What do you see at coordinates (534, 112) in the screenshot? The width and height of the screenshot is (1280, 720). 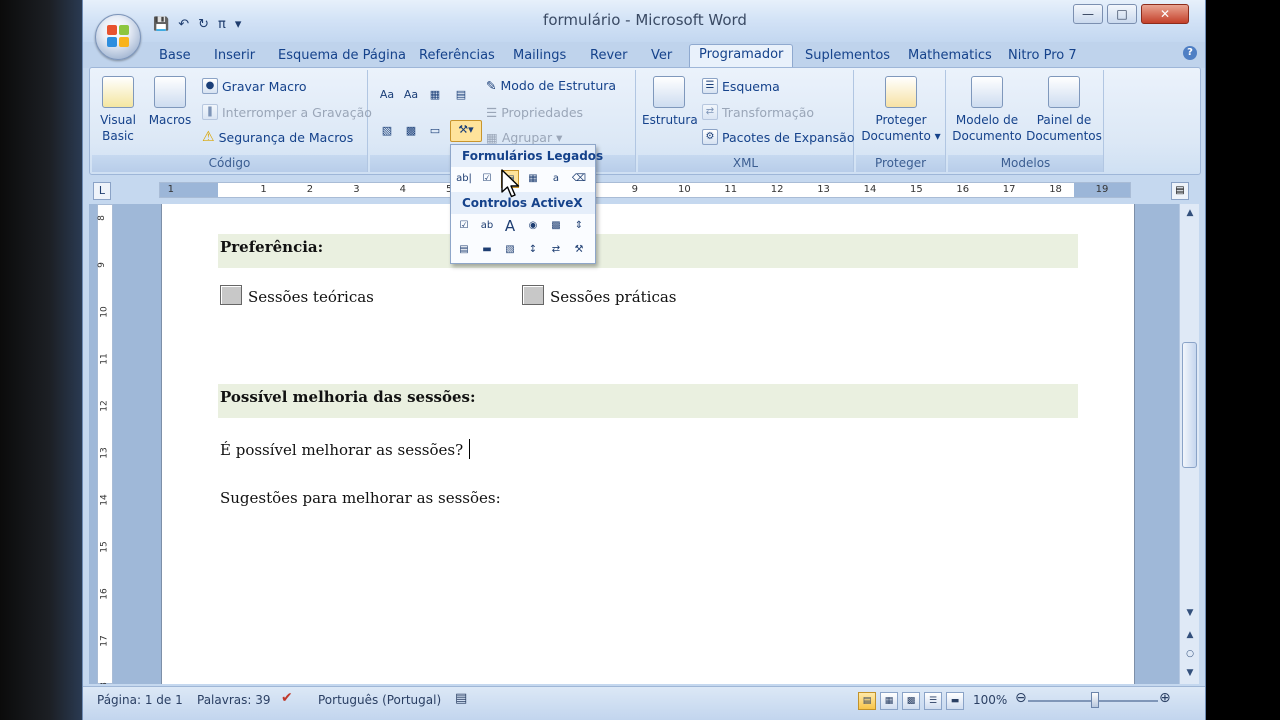 I see `propriedades-button: ☰ Propriedades` at bounding box center [534, 112].